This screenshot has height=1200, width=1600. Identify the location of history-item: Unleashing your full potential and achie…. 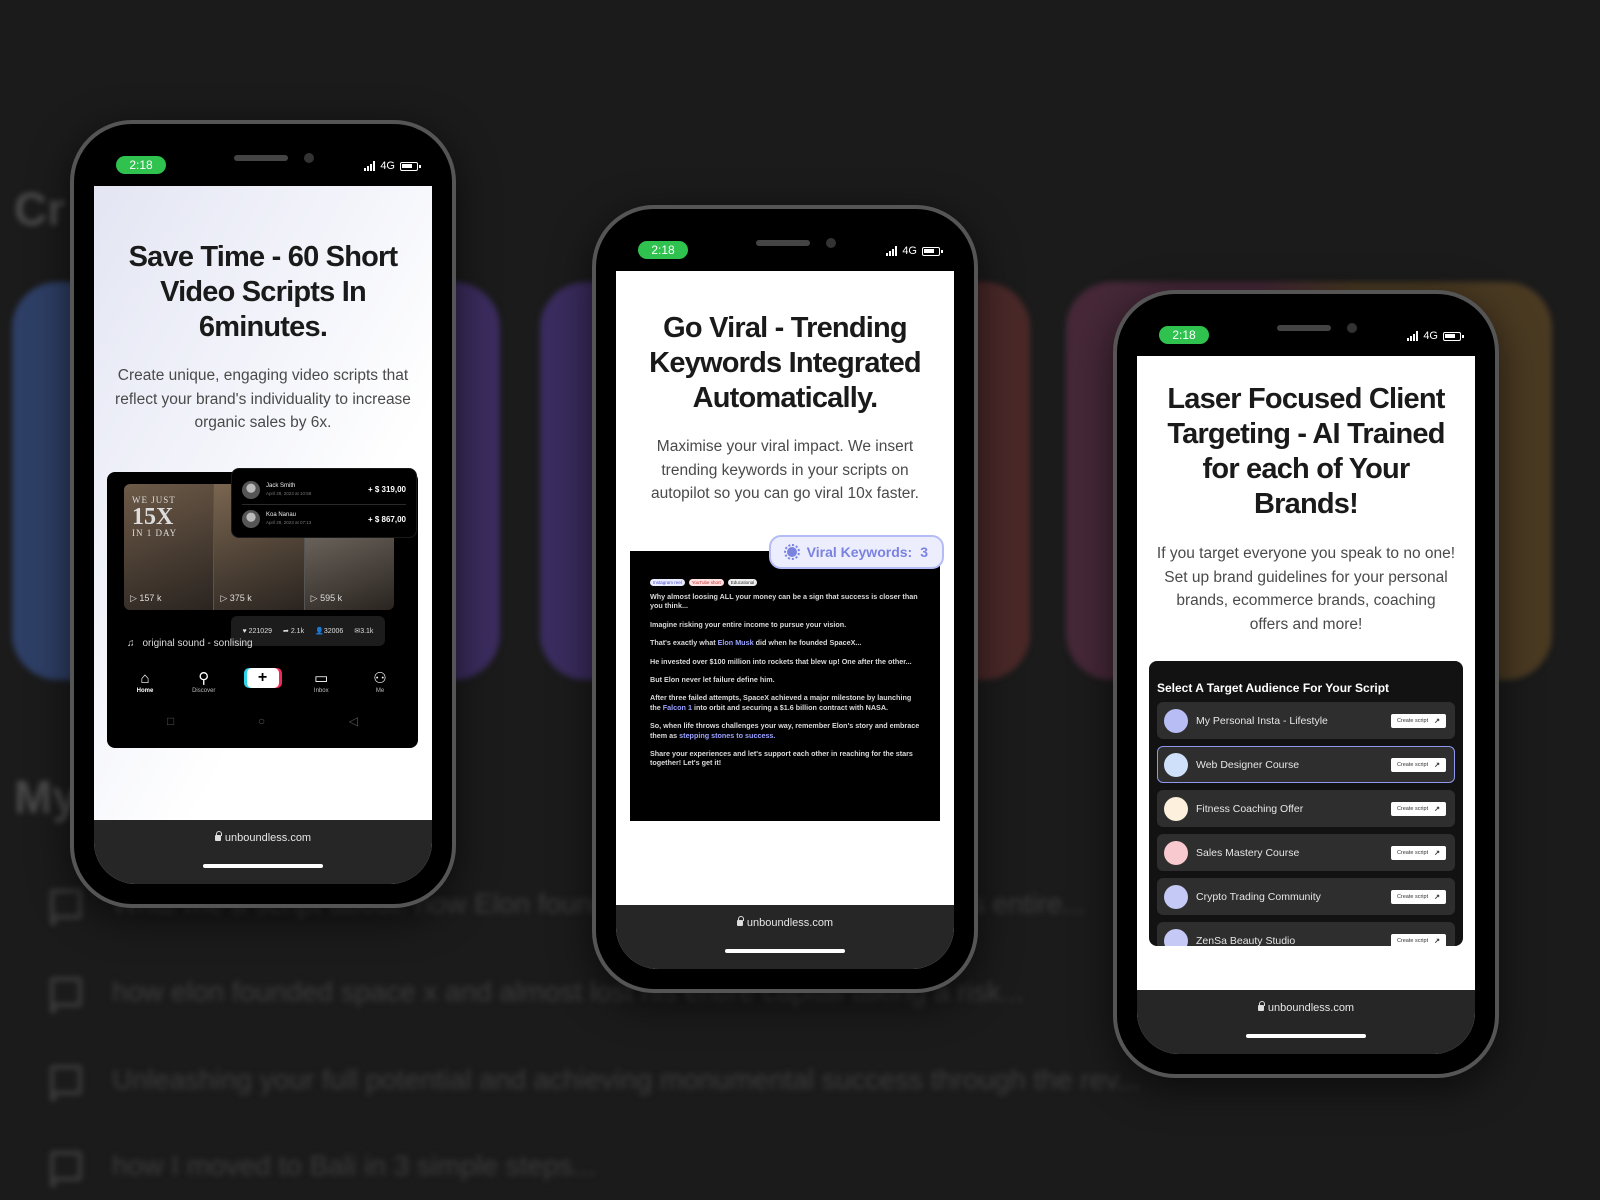
(595, 1082).